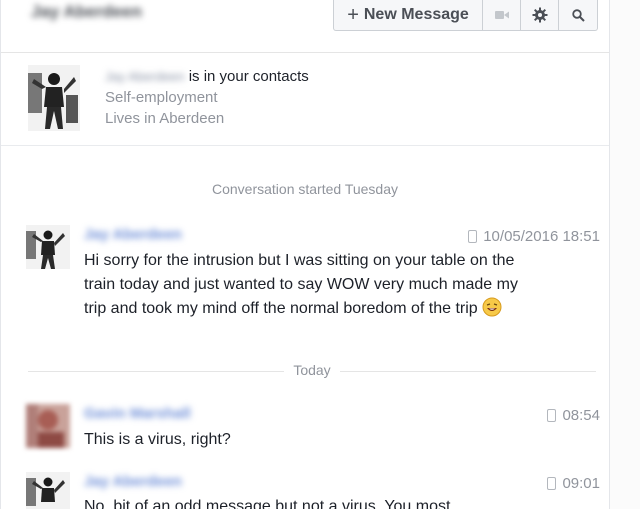  Describe the element at coordinates (161, 97) in the screenshot. I see `contact-work: Self-employment` at that location.